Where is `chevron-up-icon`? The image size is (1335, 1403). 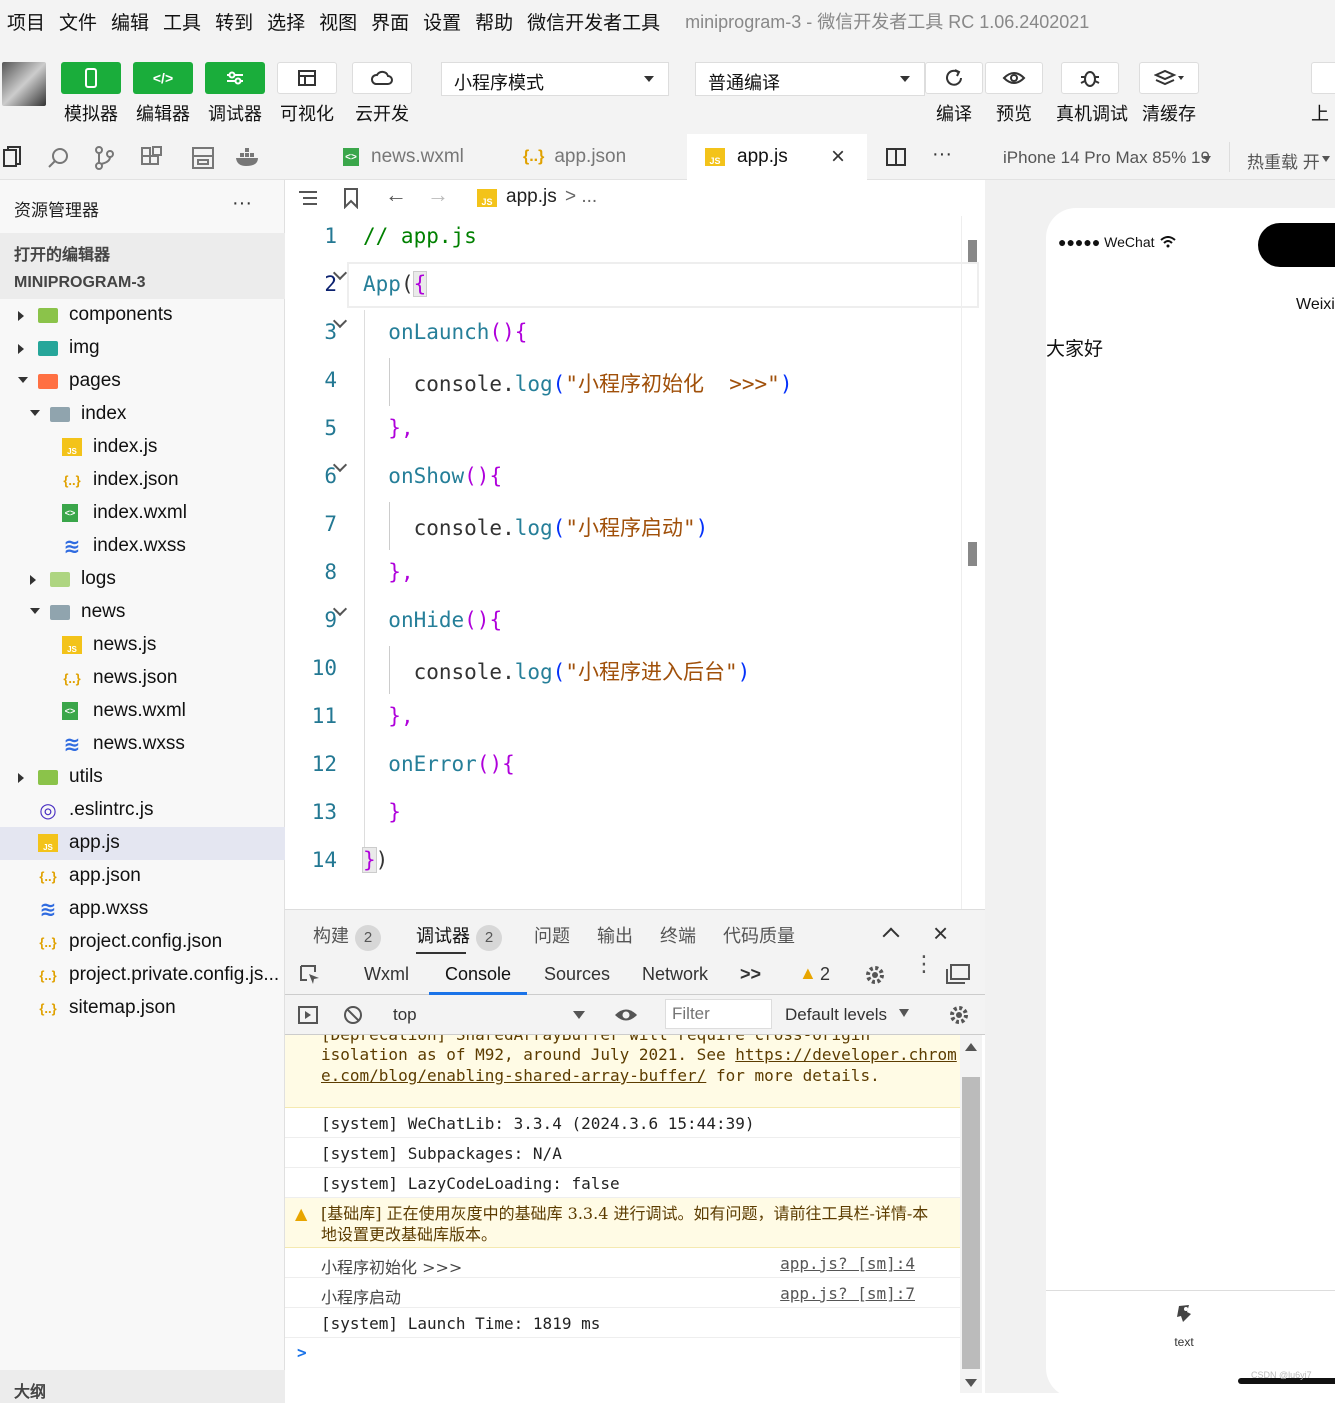 chevron-up-icon is located at coordinates (891, 936).